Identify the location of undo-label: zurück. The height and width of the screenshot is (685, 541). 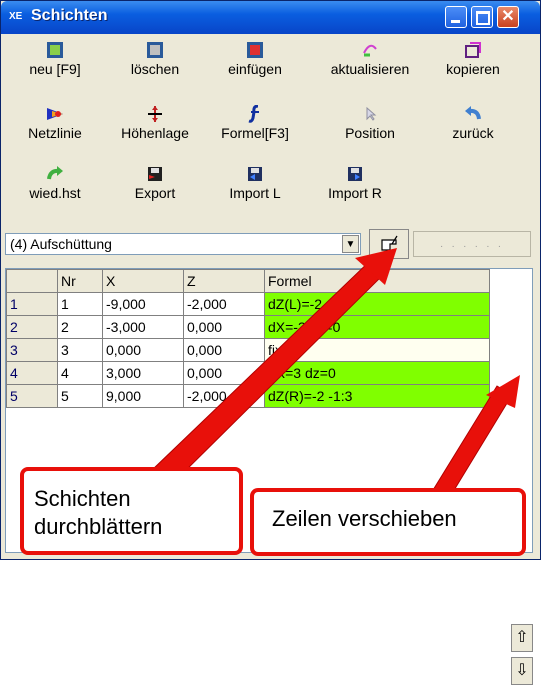
(473, 133).